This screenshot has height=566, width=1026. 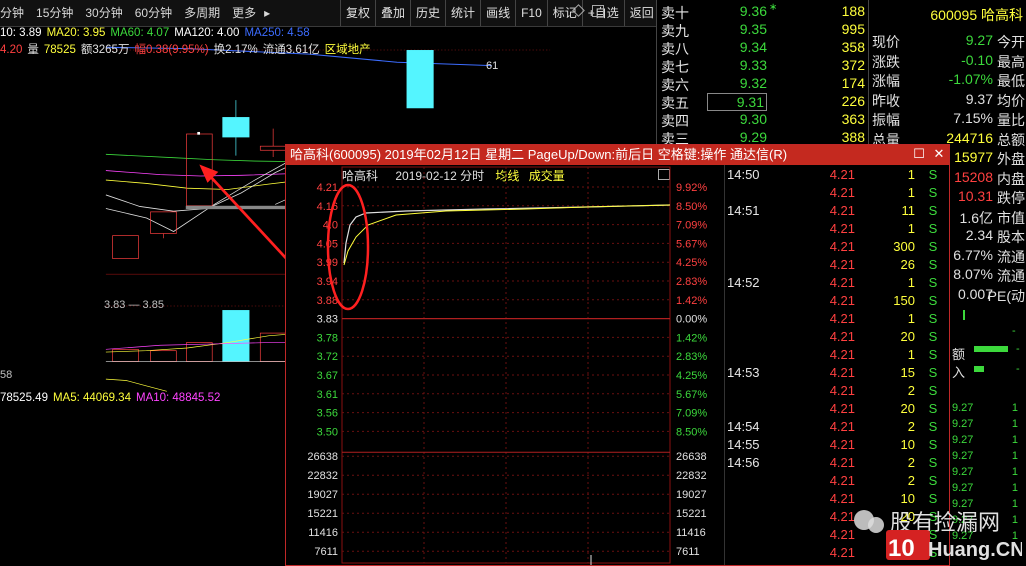 What do you see at coordinates (244, 13) in the screenshot?
I see `period-tab: 更多` at bounding box center [244, 13].